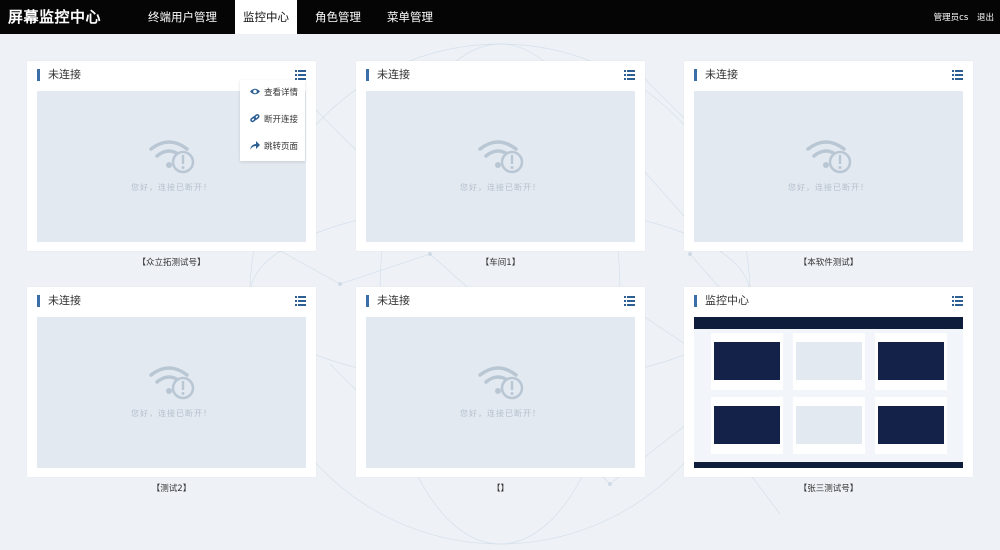  What do you see at coordinates (281, 147) in the screenshot?
I see `jump-page-label: 跳转页面` at bounding box center [281, 147].